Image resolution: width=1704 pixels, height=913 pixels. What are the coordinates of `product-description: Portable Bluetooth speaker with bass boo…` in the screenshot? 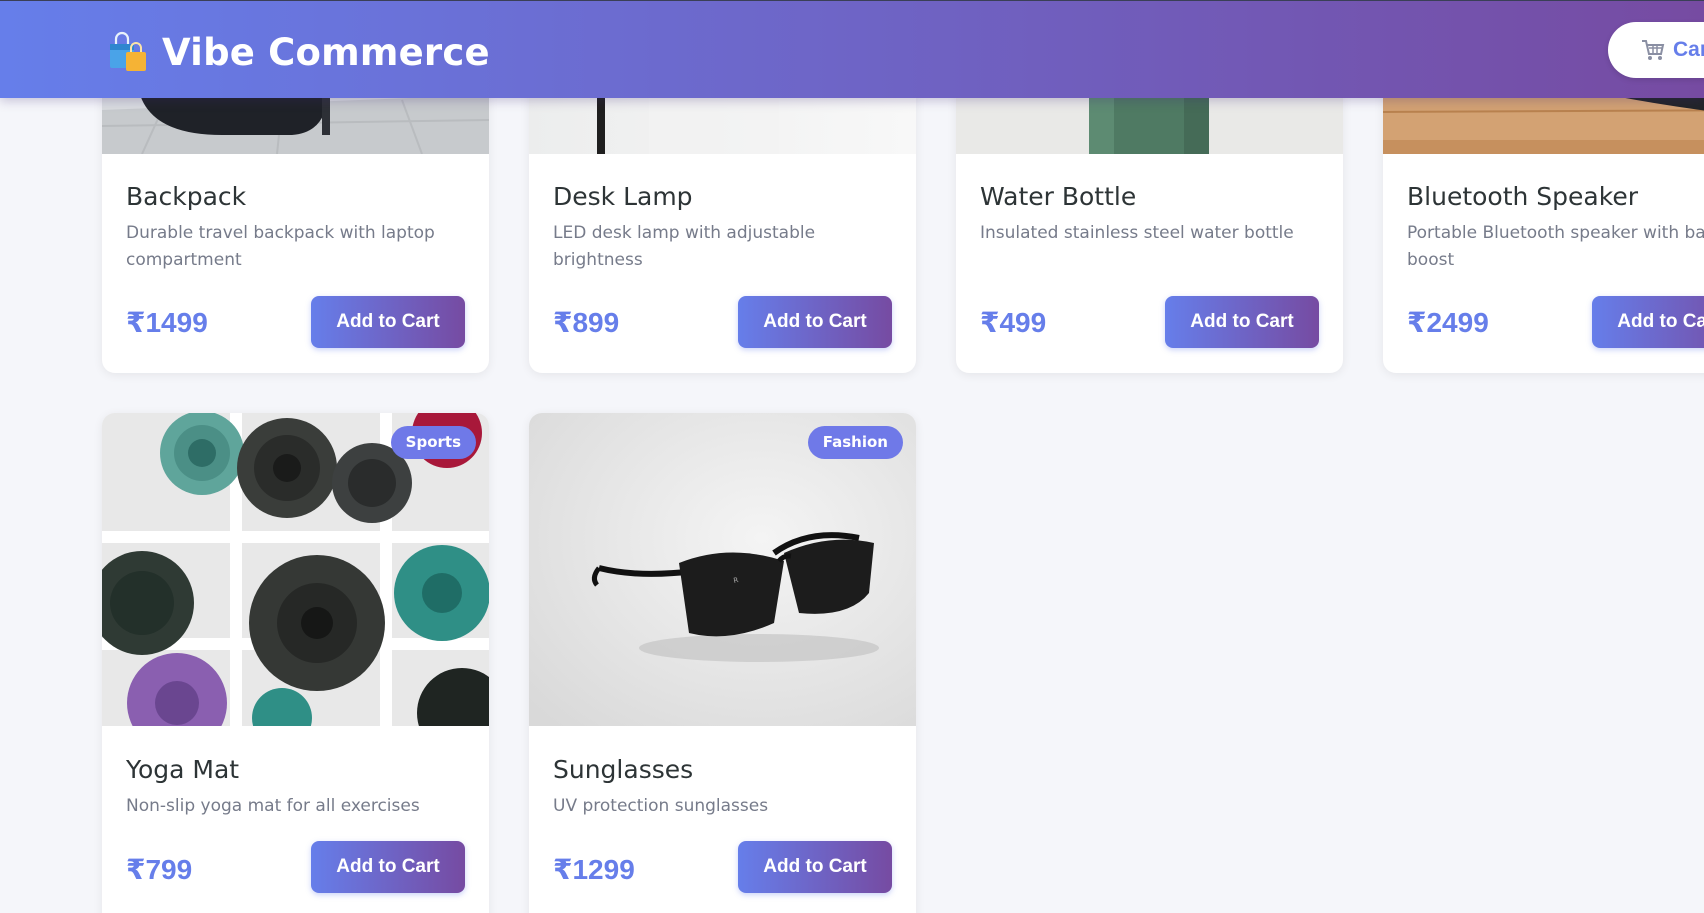 It's located at (1555, 246).